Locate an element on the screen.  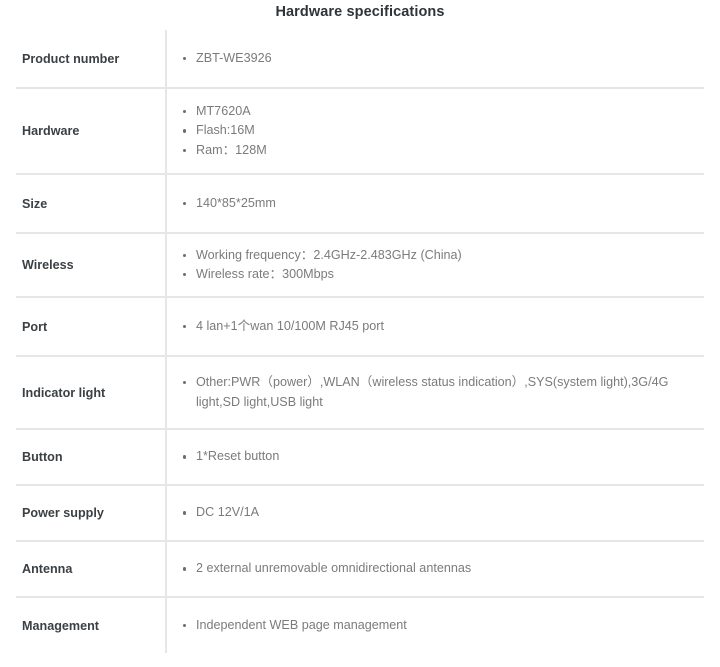
bullet-list: 140*85*25mm is located at coordinates (435, 204).